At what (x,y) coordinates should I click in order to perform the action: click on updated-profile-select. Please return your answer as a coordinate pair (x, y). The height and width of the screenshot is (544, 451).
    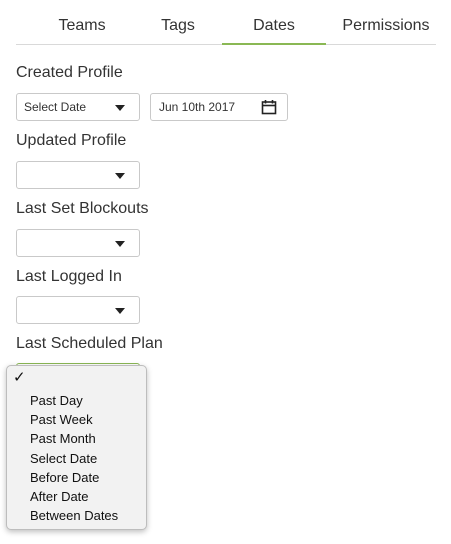
    Looking at the image, I should click on (78, 175).